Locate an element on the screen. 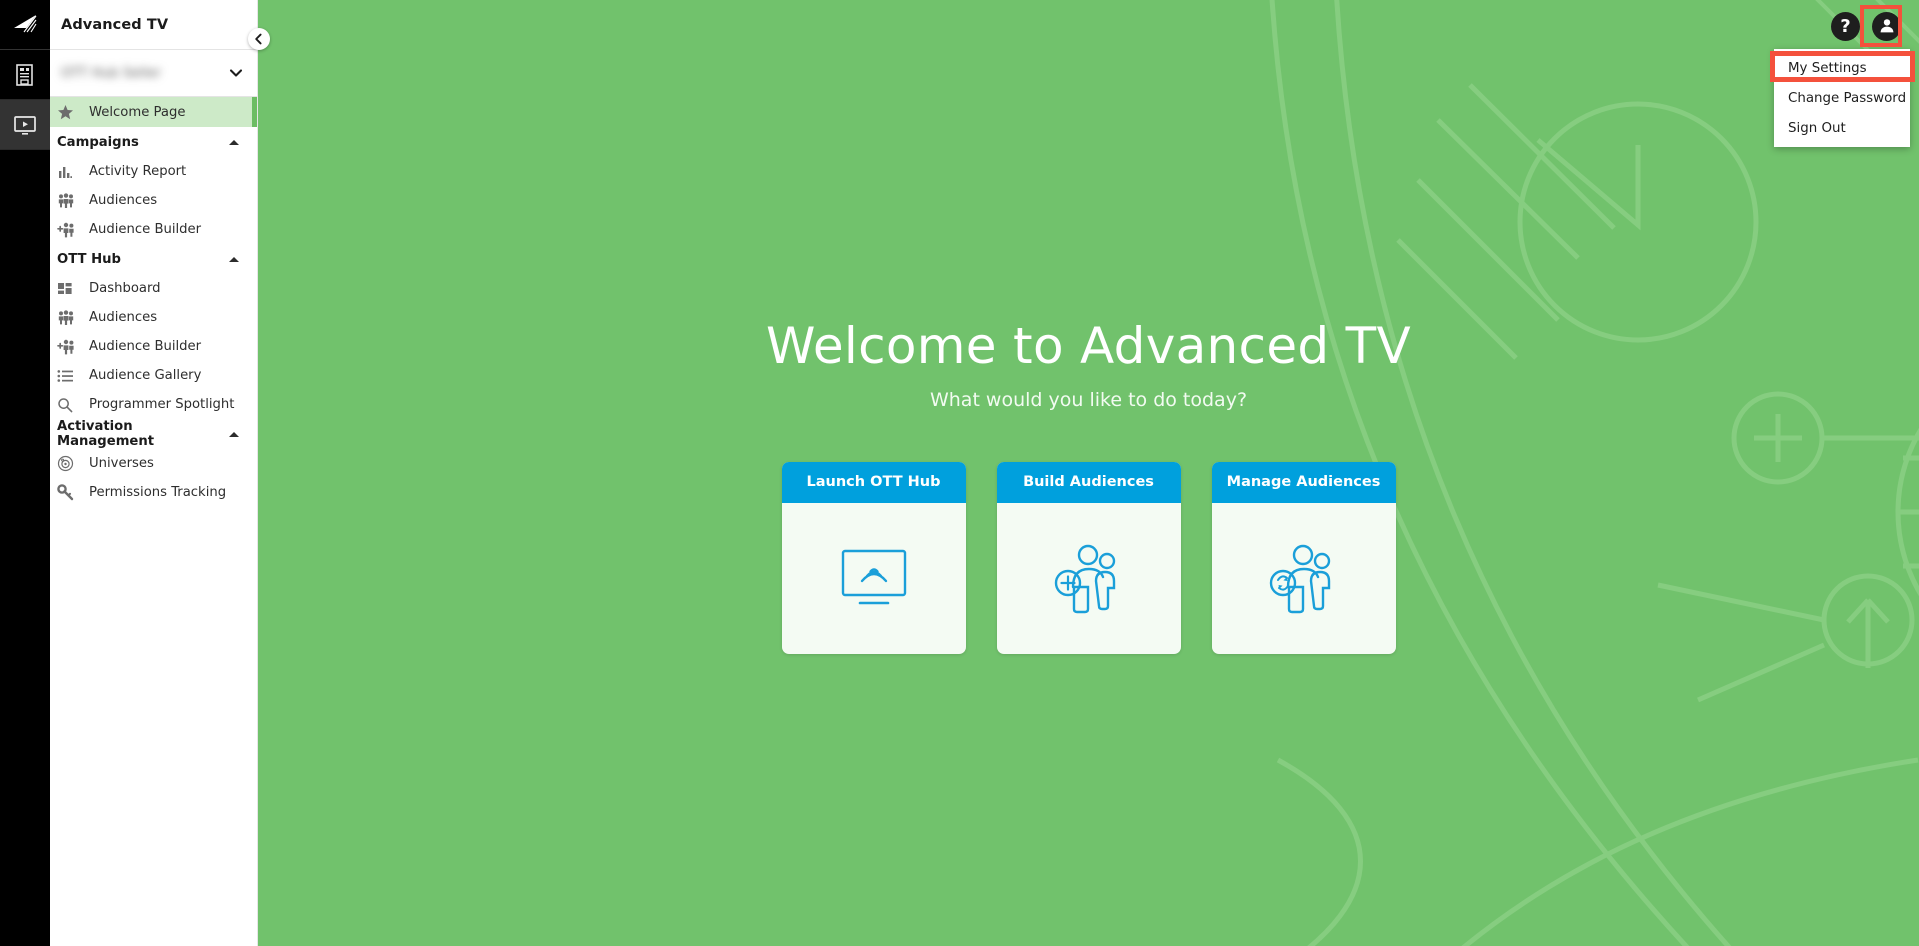 The image size is (1919, 946). menu-item-my-settings: My Settings is located at coordinates (1842, 68).